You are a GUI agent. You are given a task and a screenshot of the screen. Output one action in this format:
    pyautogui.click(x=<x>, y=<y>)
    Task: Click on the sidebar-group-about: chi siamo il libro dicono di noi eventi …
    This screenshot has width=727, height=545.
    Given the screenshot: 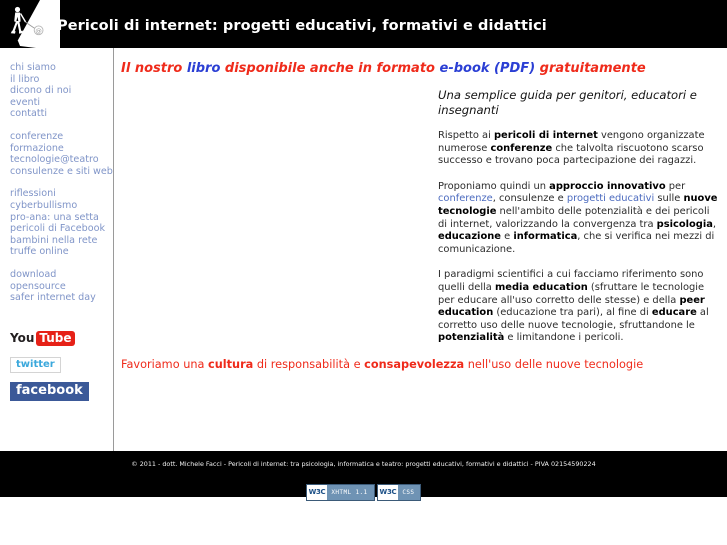 What is the action you would take?
    pyautogui.click(x=62, y=91)
    